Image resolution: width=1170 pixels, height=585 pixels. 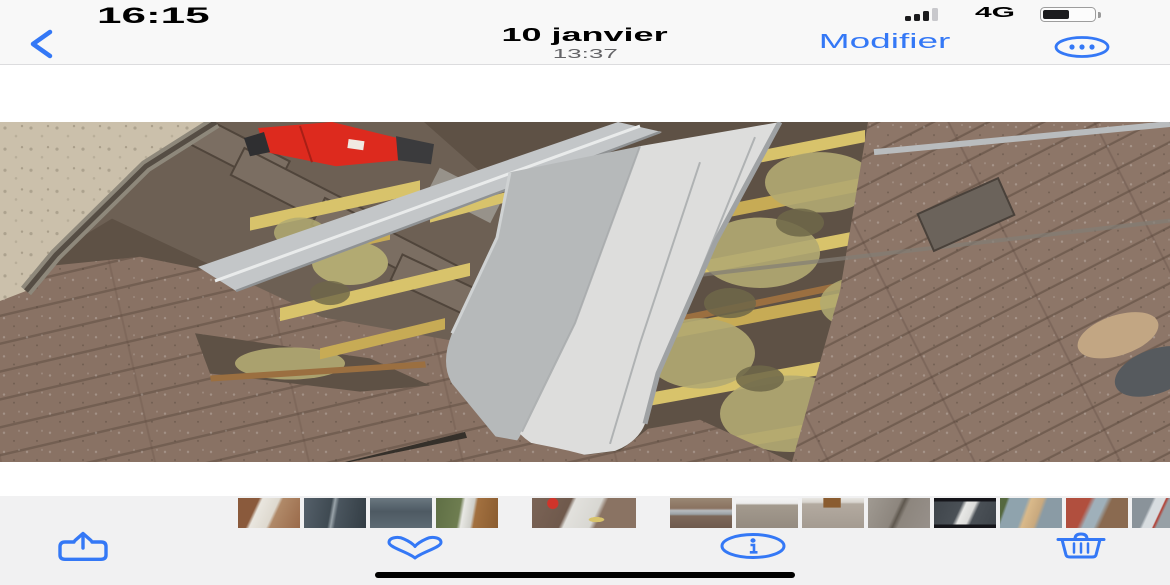 I want to click on delete-button, so click(x=1081, y=546).